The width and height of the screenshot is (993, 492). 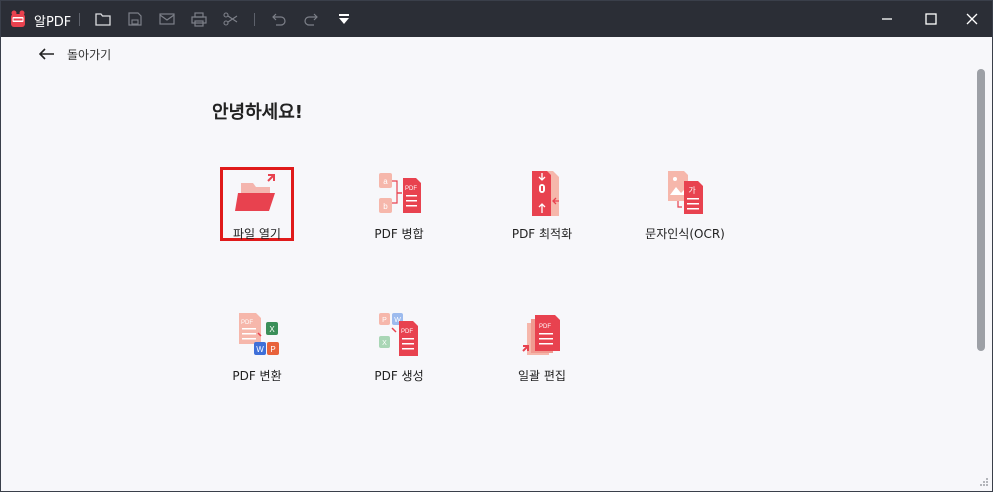 I want to click on tool-label: 파일 열기, so click(x=257, y=234).